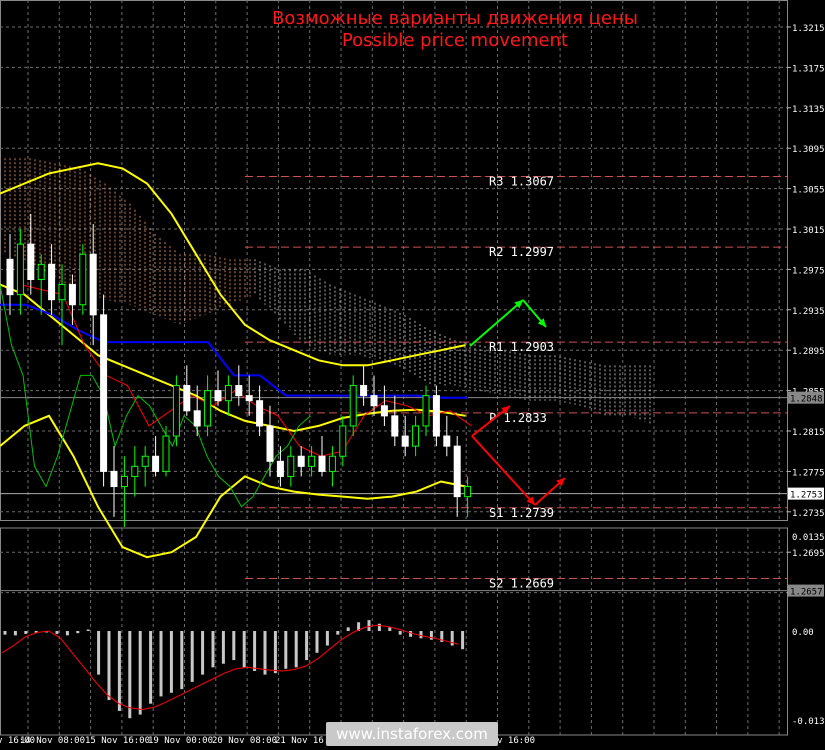 This screenshot has width=825, height=750. Describe the element at coordinates (521, 347) in the screenshot. I see `pivot-label-r1: R1 1.2903` at that location.